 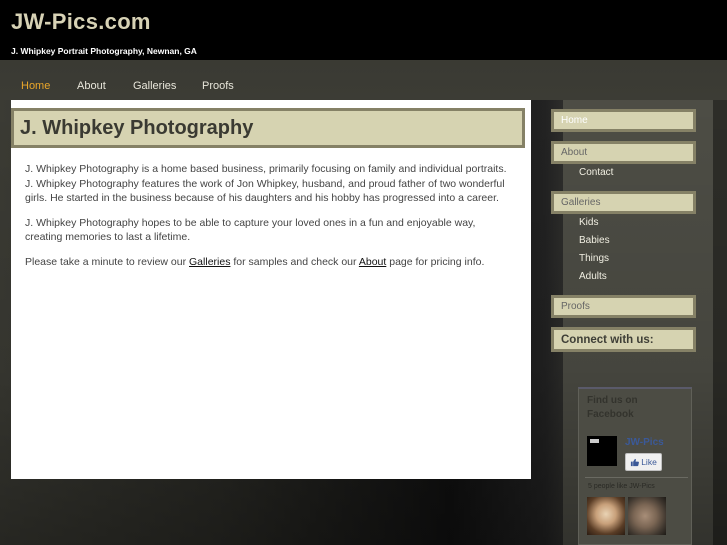 What do you see at coordinates (363, 80) in the screenshot?
I see `top-navigation: Home About Galleries Proofs` at bounding box center [363, 80].